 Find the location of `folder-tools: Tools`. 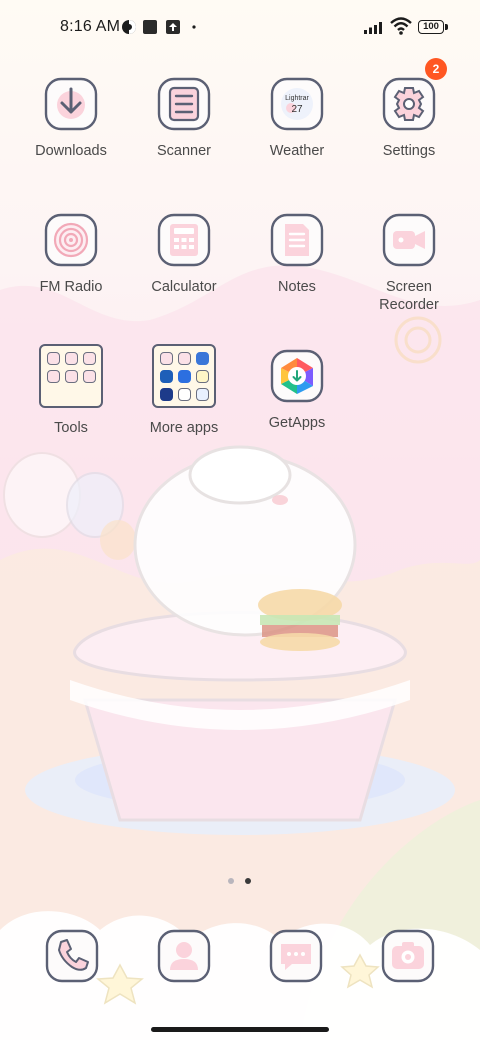

folder-tools: Tools is located at coordinates (71, 390).